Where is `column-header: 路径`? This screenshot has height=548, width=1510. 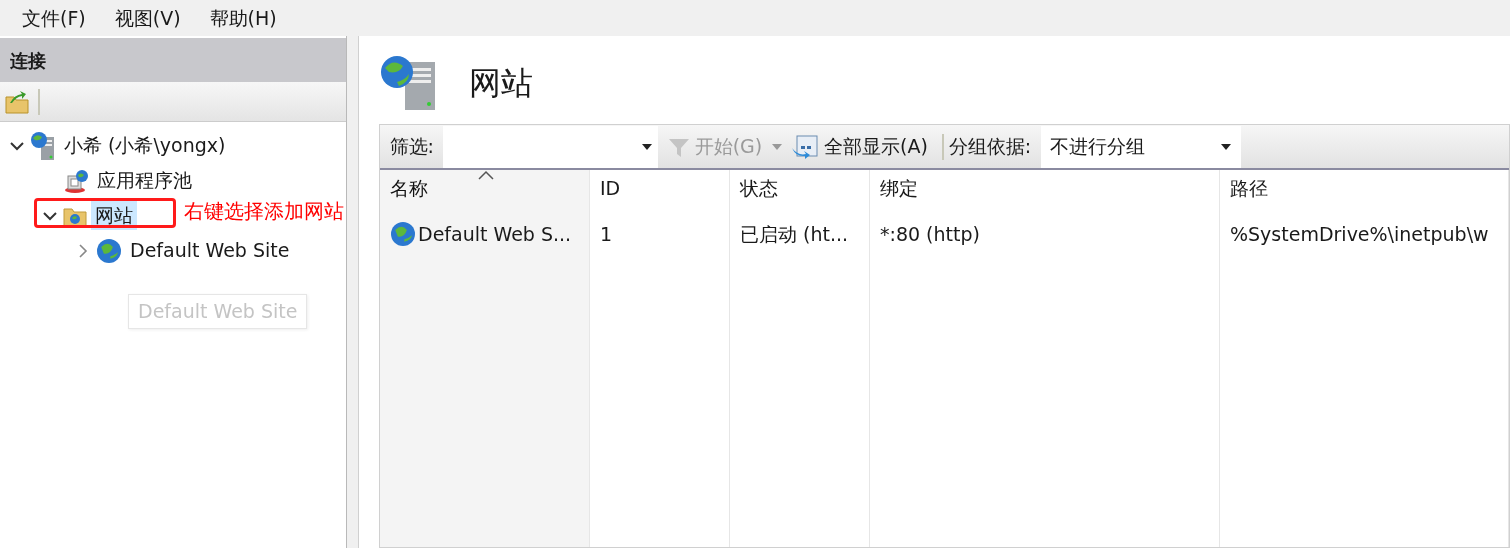
column-header: 路径 is located at coordinates (1249, 188).